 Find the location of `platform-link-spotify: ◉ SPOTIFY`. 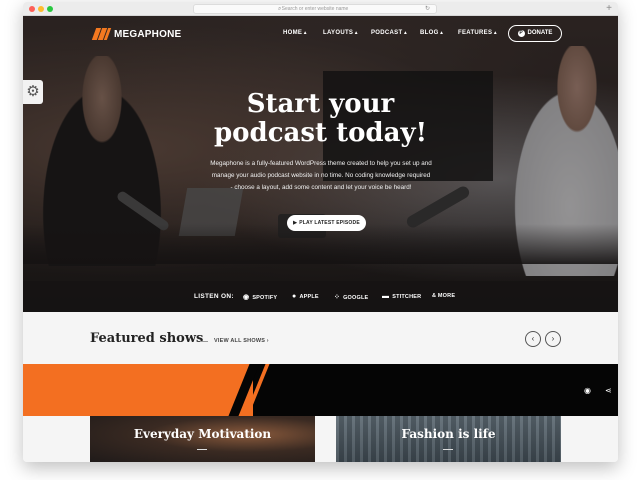

platform-link-spotify: ◉ SPOTIFY is located at coordinates (260, 297).